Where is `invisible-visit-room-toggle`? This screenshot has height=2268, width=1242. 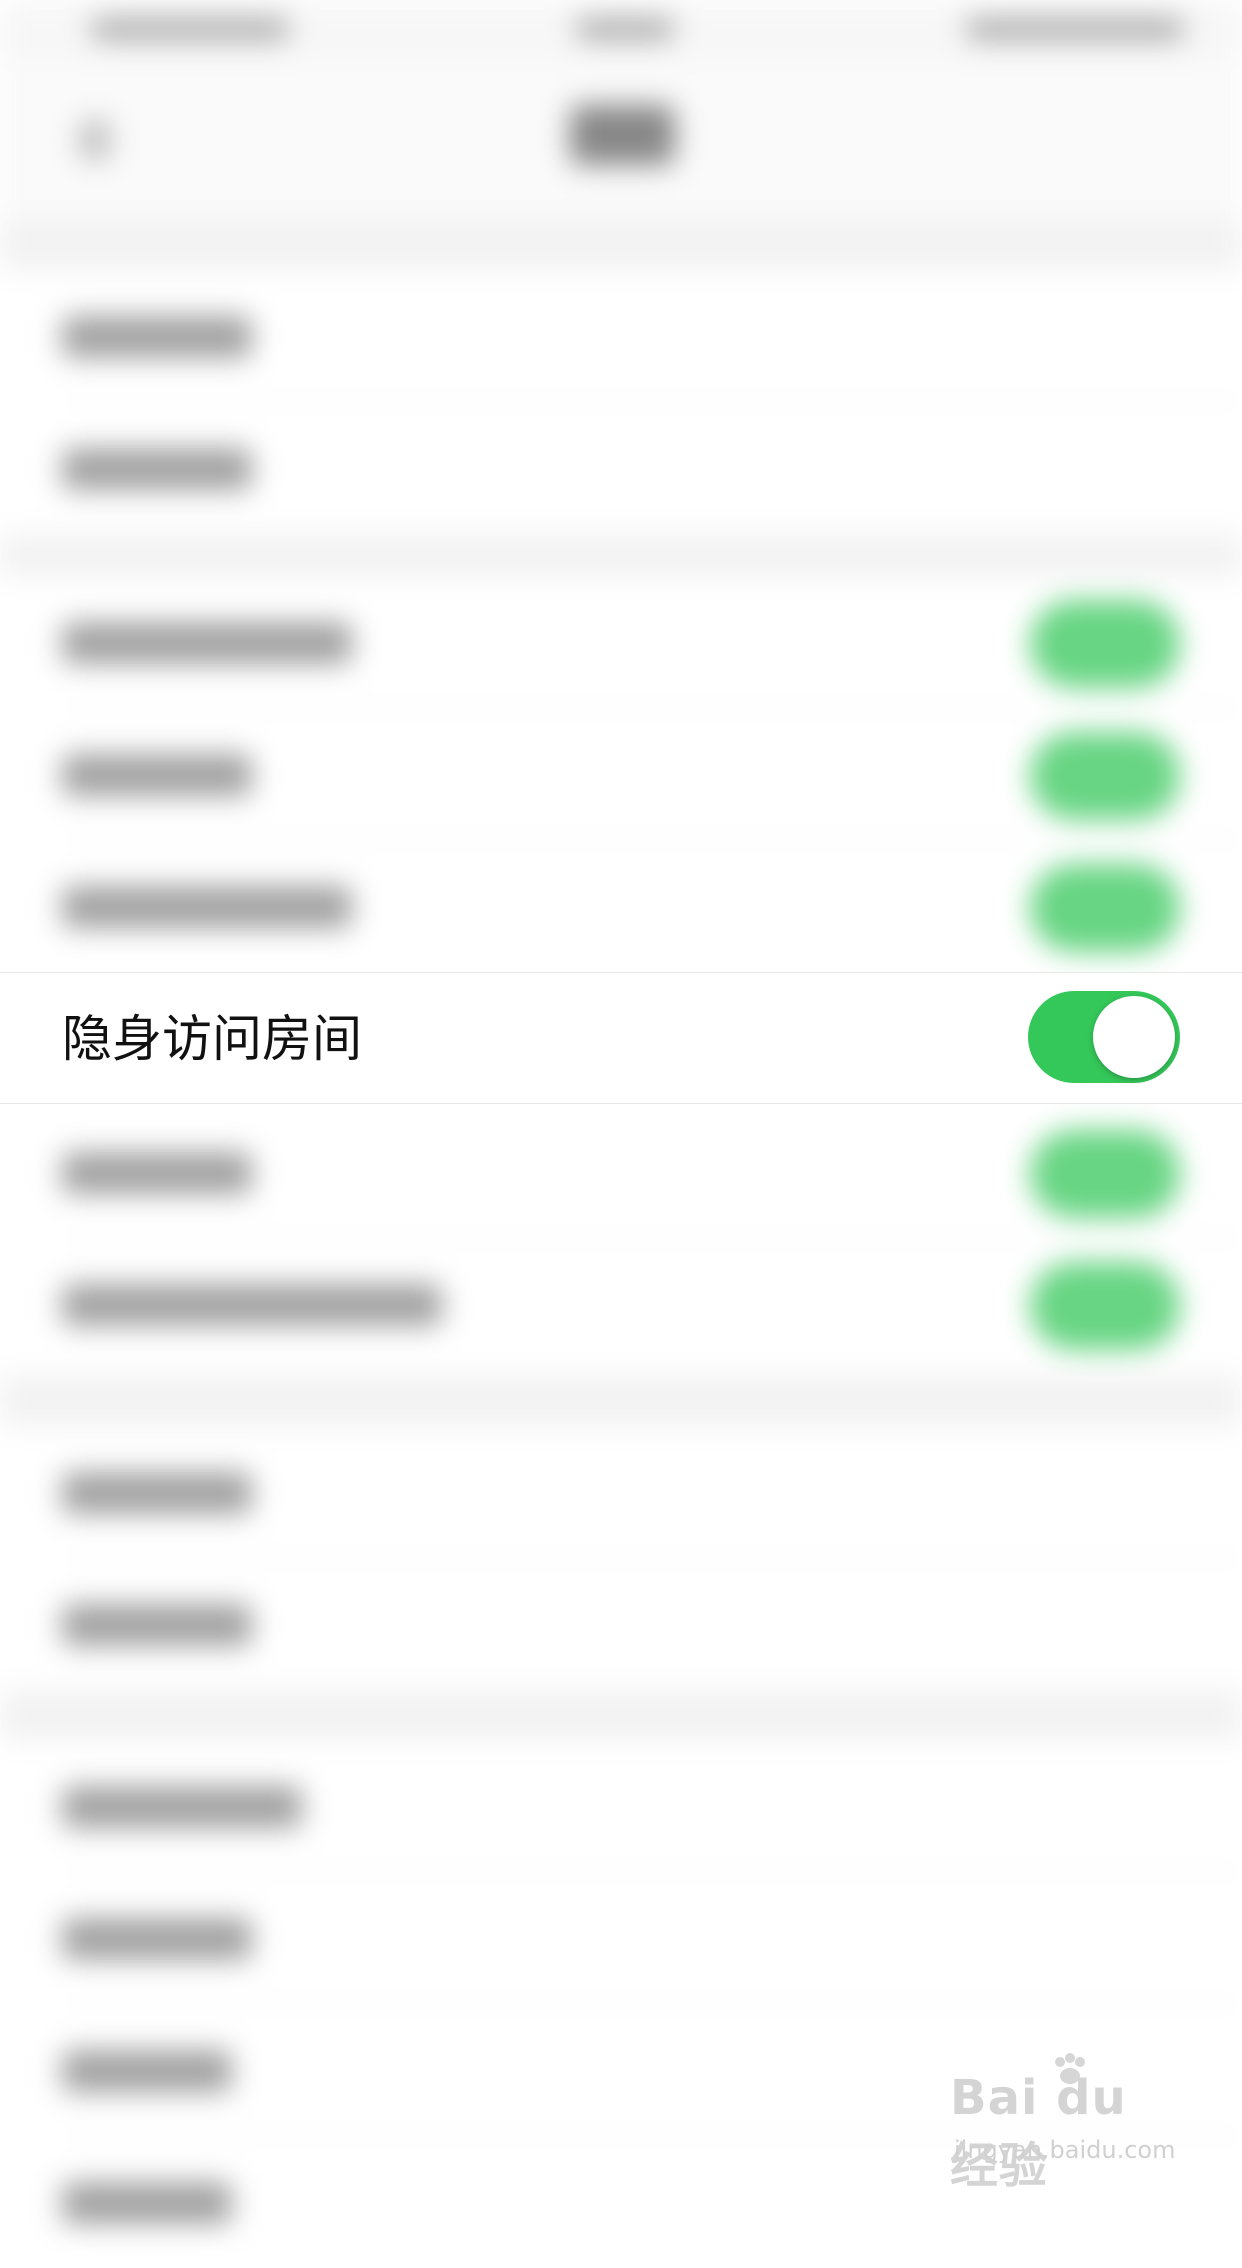 invisible-visit-room-toggle is located at coordinates (1104, 1037).